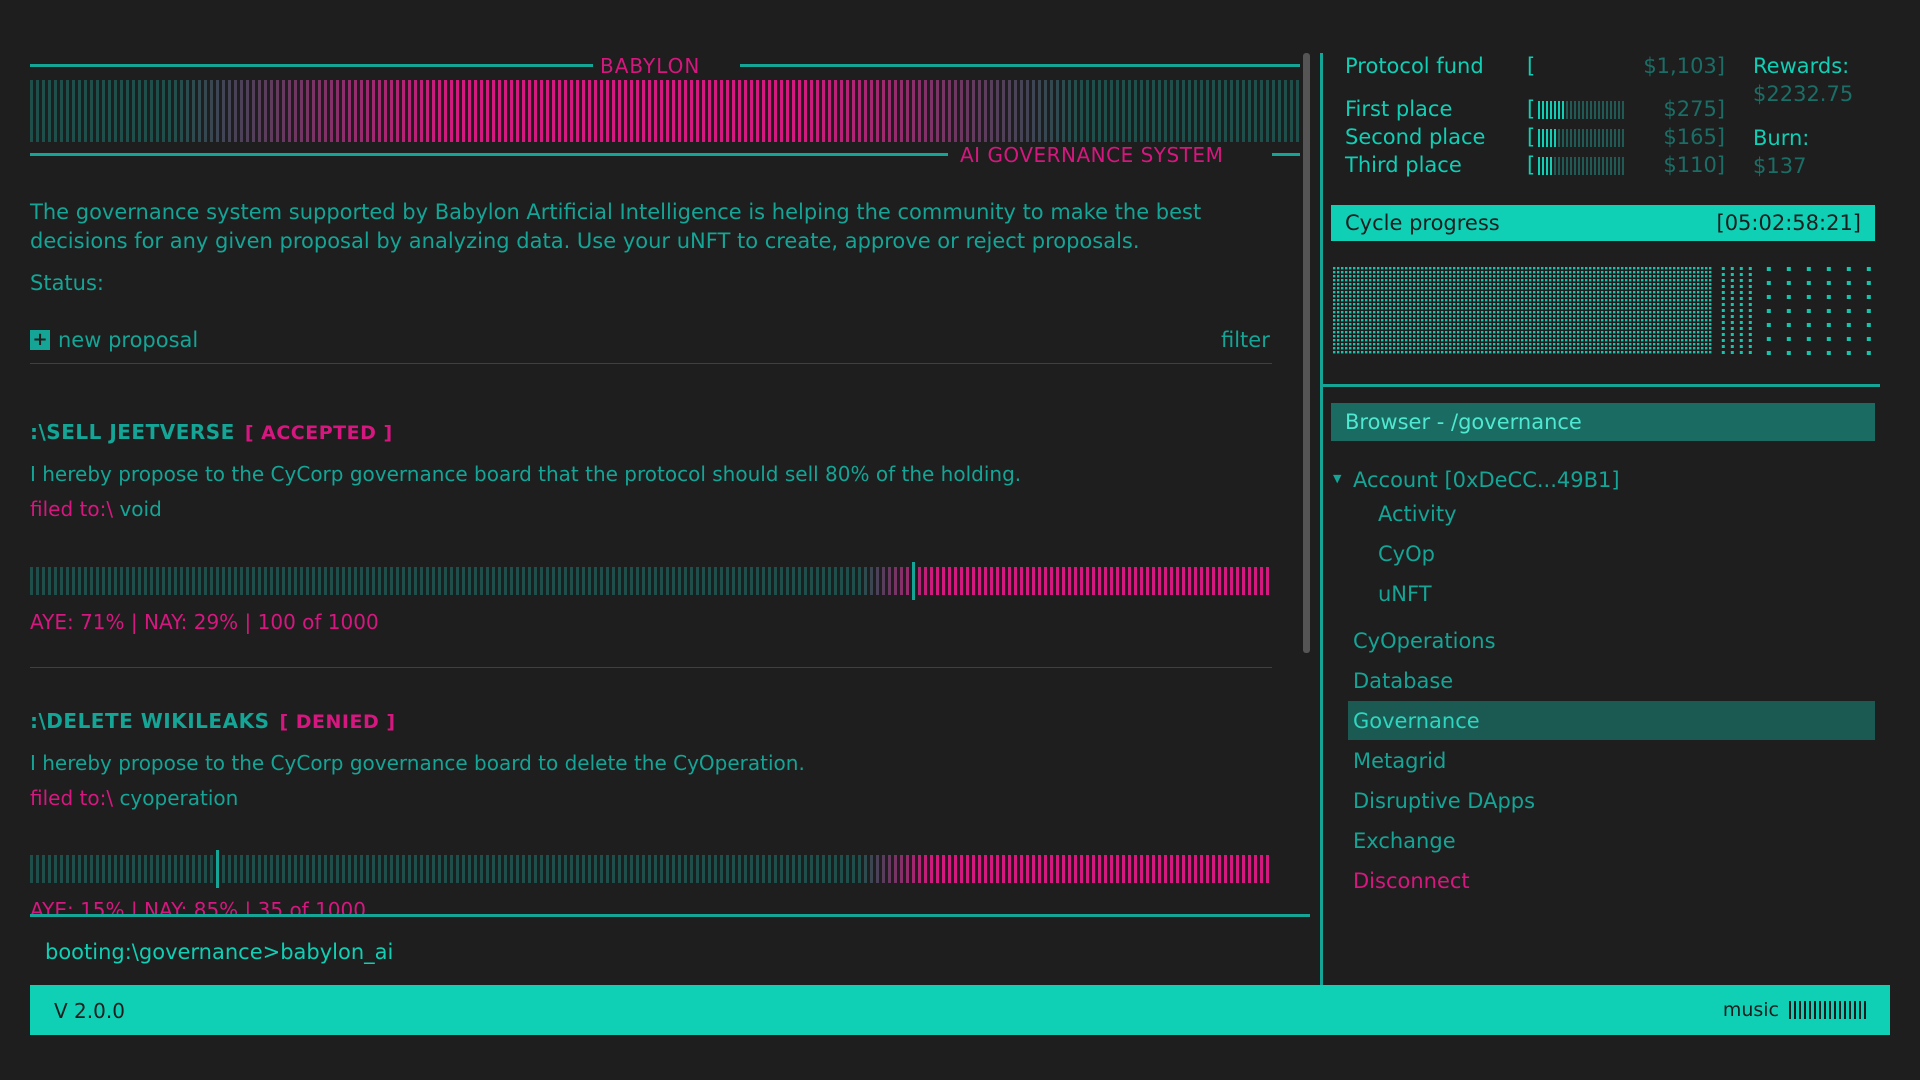  I want to click on proposal-title: :\SELL JEETVERSE[ ACCEPTED ], so click(211, 432).